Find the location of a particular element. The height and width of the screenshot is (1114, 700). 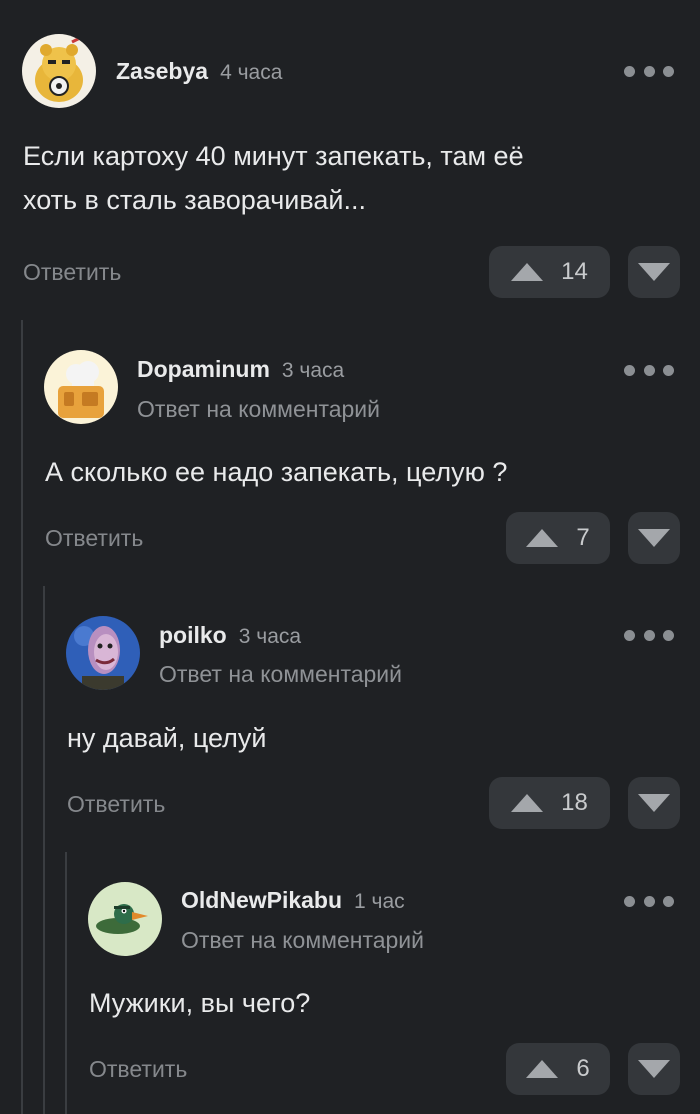

comment-text-line: Если картоху 40 минут запекать, там её is located at coordinates (273, 156).